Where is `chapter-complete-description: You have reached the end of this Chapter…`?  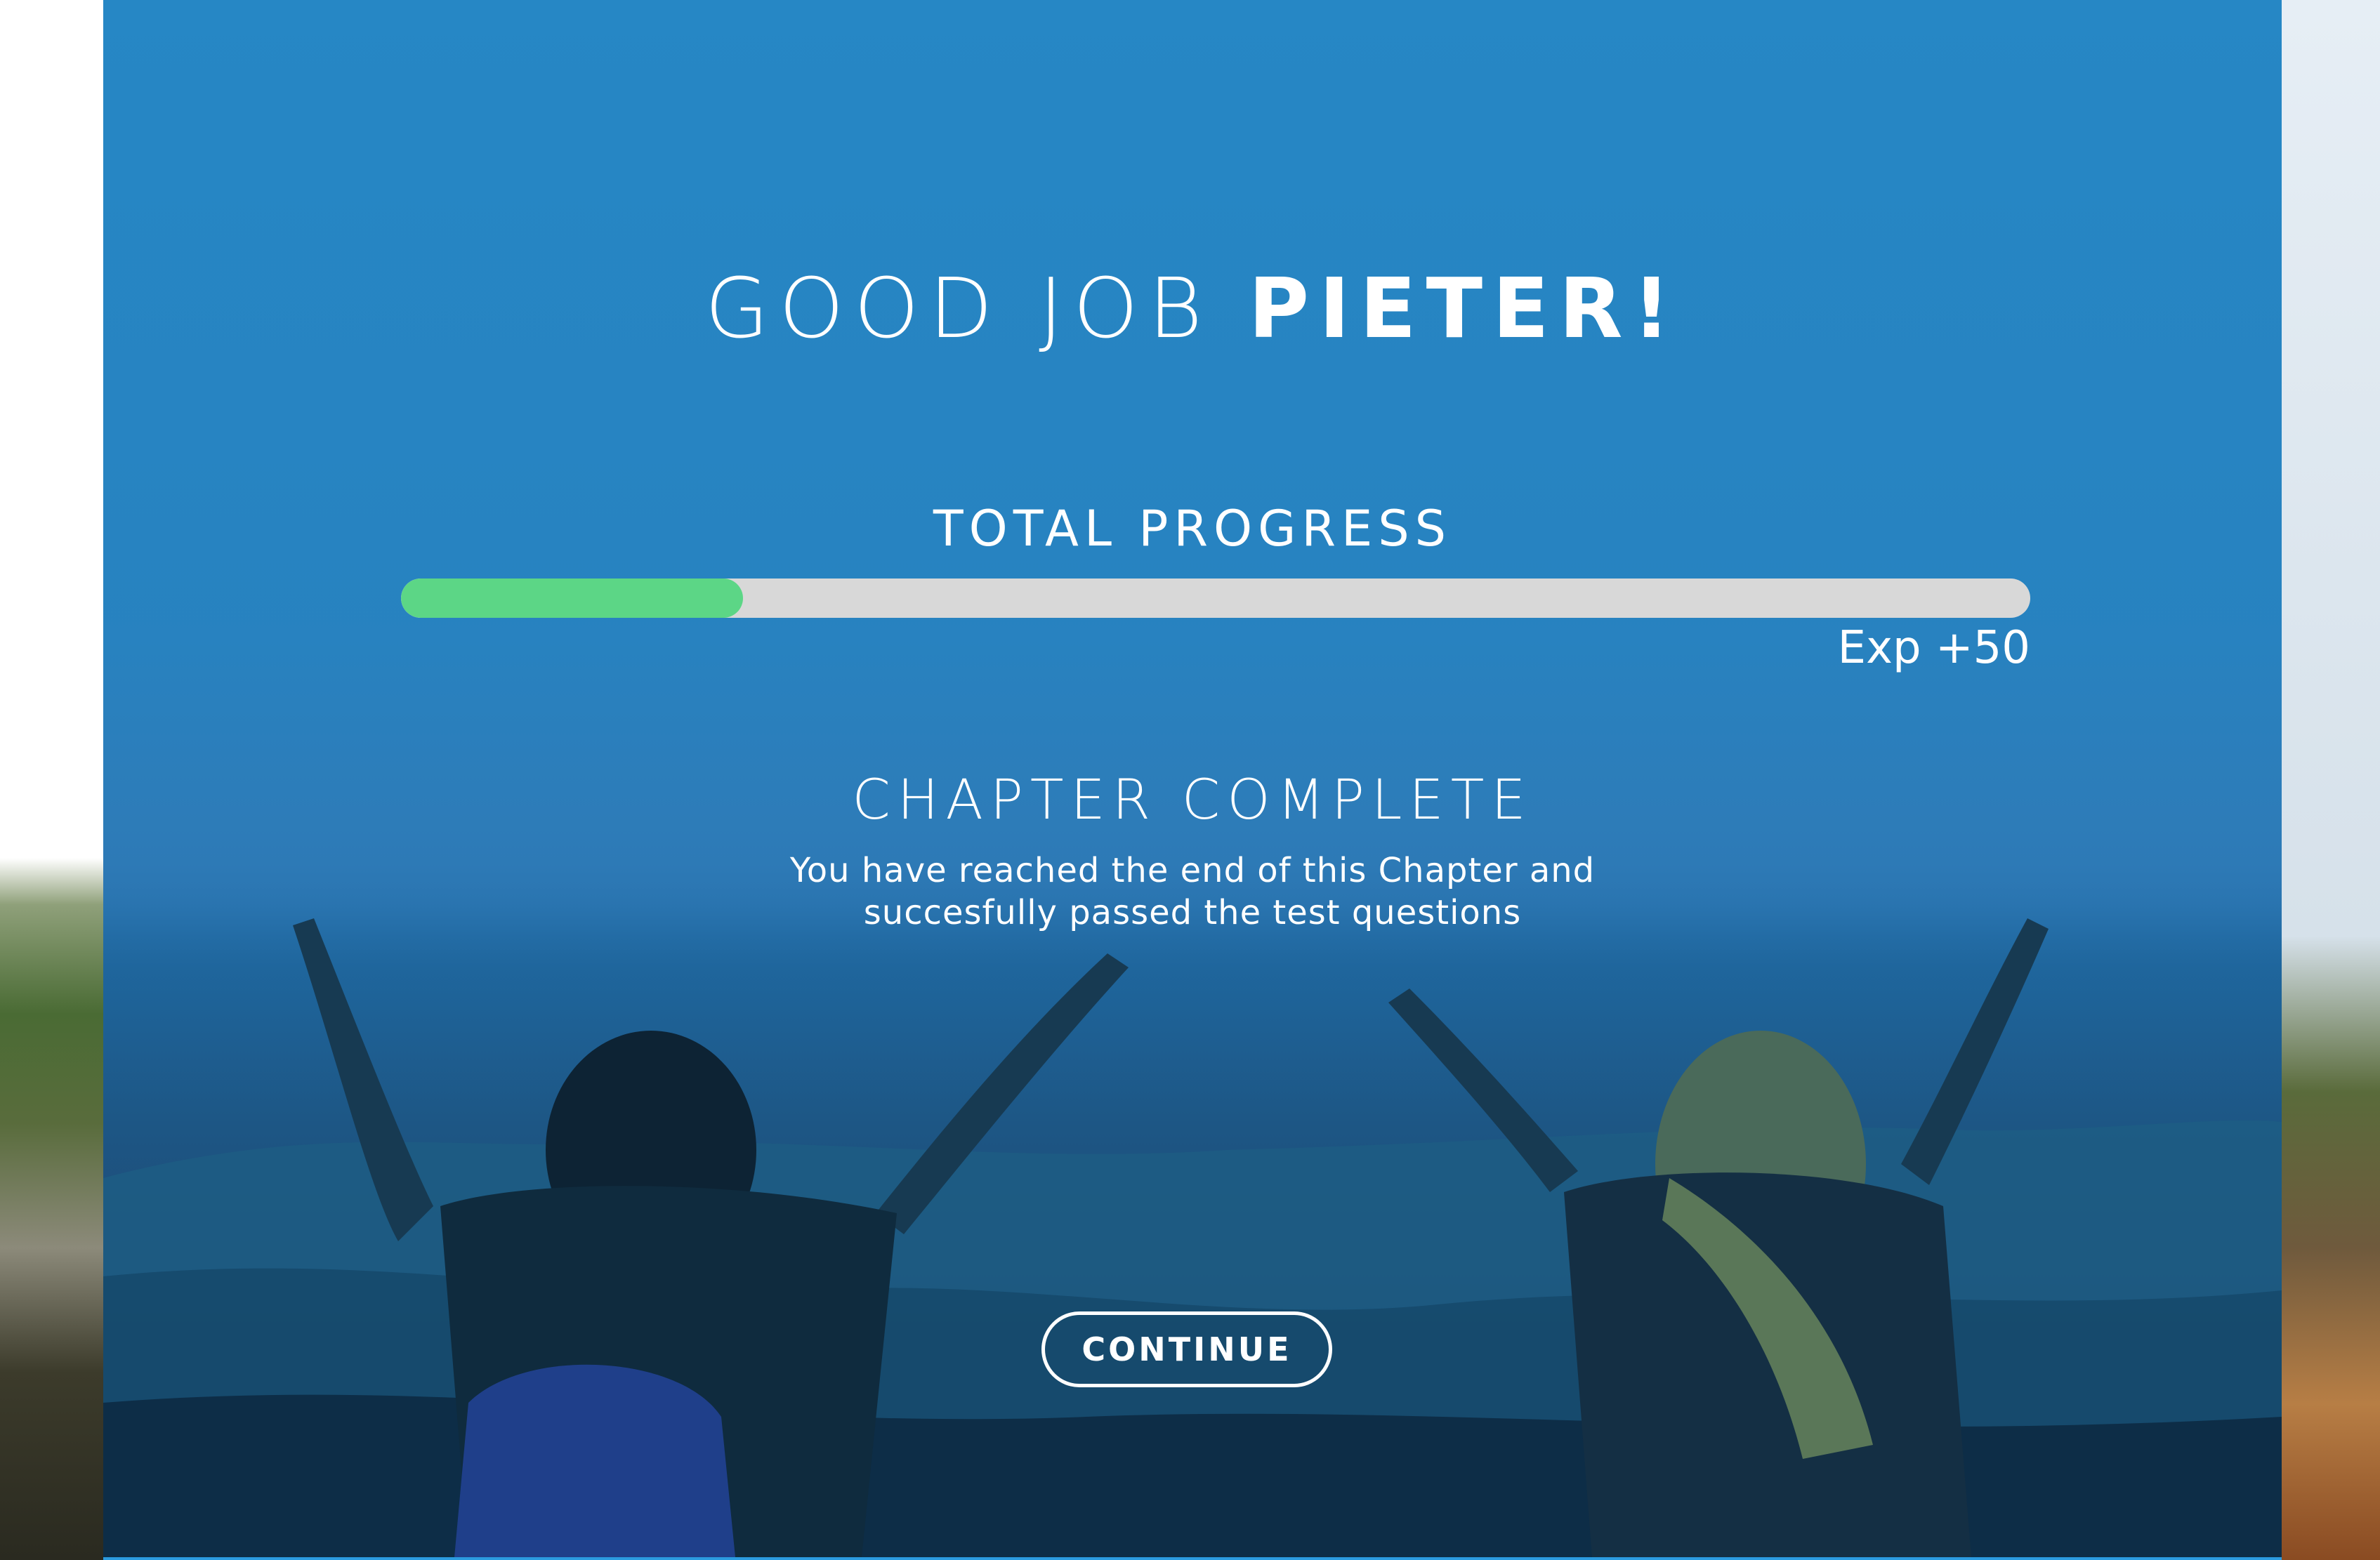
chapter-complete-description: You have reached the end of this Chapter… is located at coordinates (1192, 892).